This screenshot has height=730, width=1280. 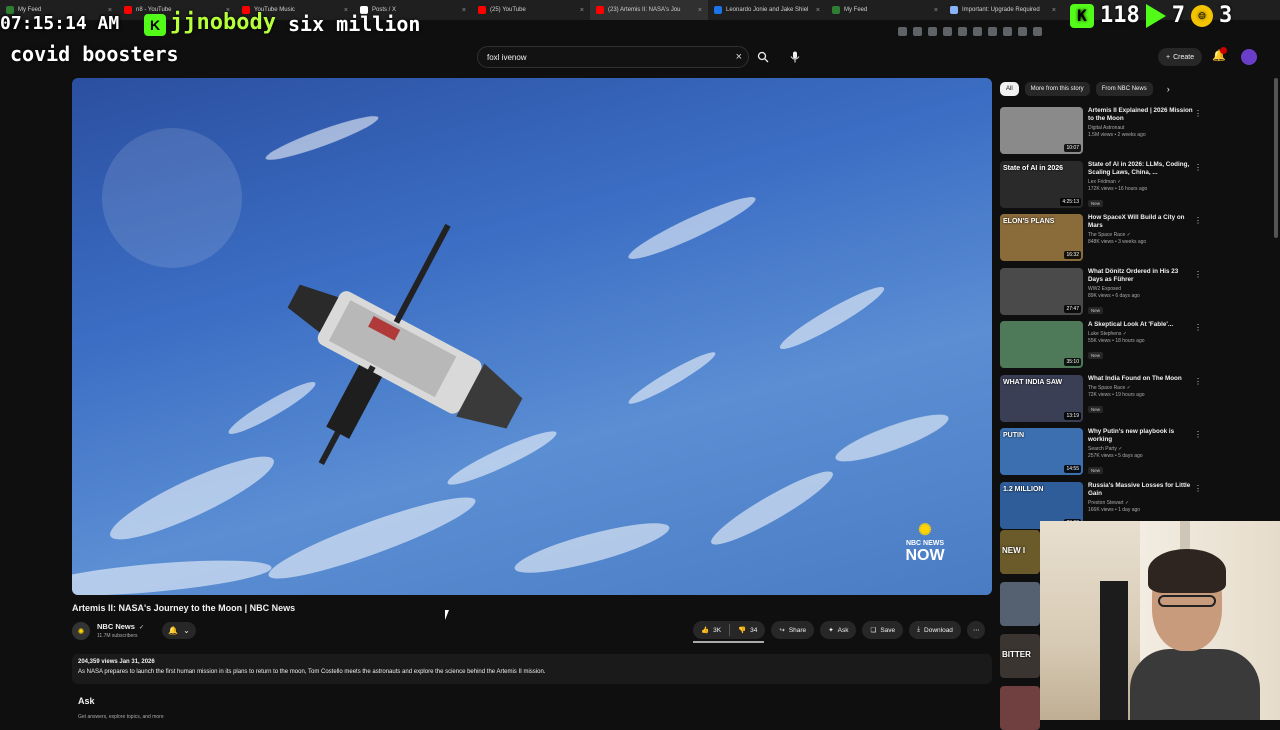 I want to click on dislike-button: 👎 34, so click(x=747, y=630).